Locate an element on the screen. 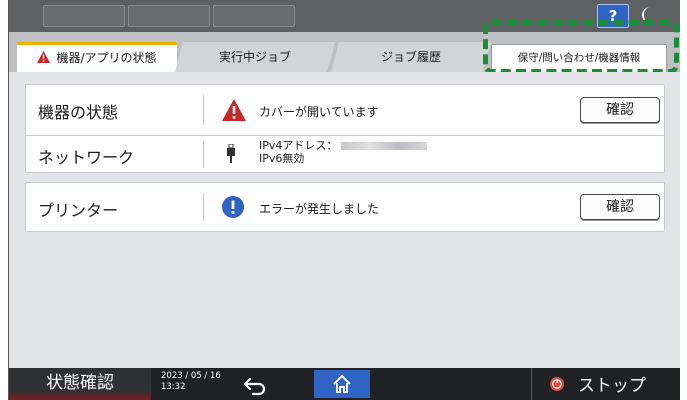 This screenshot has height=400, width=687. tab-label: 保守/問い合わせ/機器情報 is located at coordinates (579, 58).